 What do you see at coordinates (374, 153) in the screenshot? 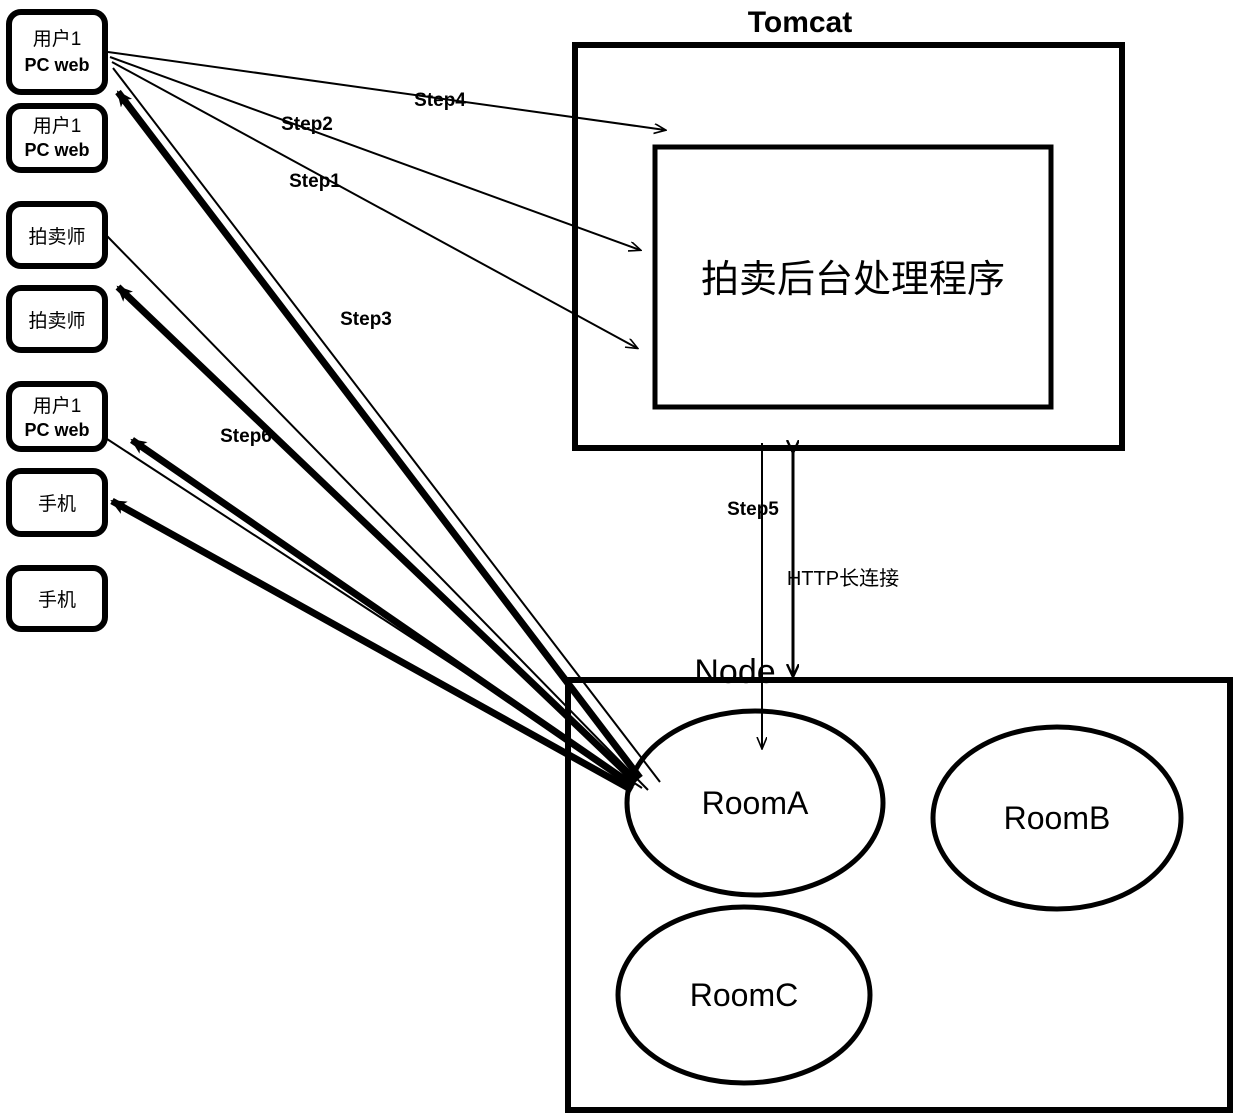
I see `step2-arrow` at bounding box center [374, 153].